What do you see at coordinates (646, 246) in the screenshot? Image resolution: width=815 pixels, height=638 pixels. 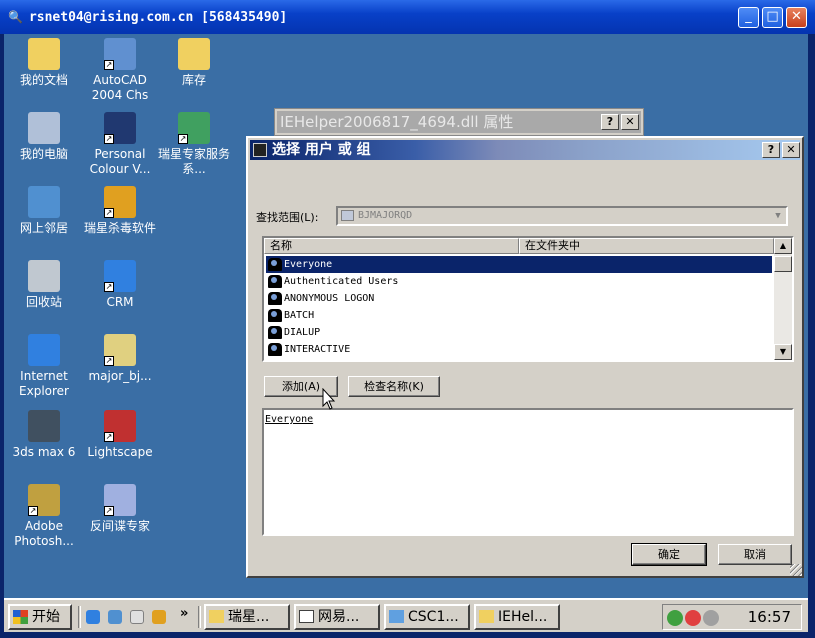 I see `column-header-folder: 在文件夹中` at bounding box center [646, 246].